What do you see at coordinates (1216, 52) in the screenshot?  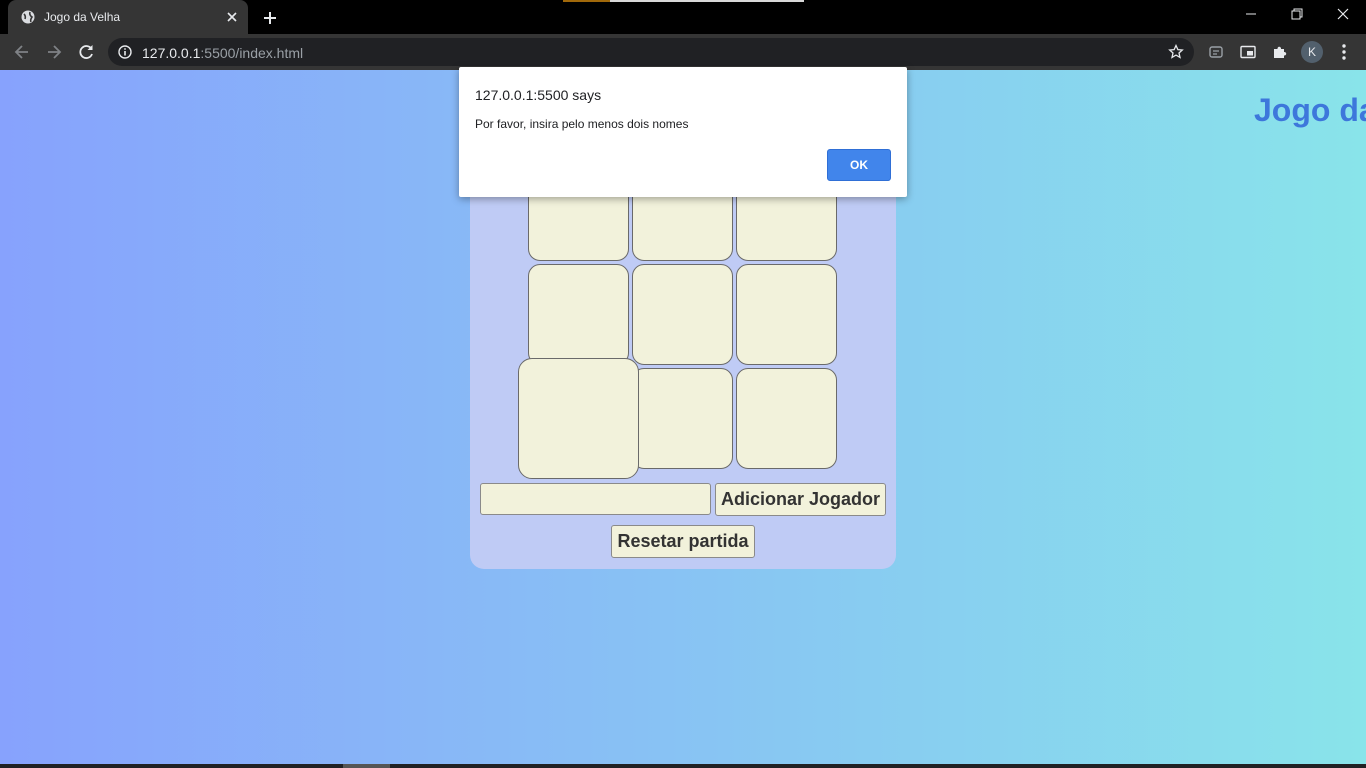 I see `reading-list-icon` at bounding box center [1216, 52].